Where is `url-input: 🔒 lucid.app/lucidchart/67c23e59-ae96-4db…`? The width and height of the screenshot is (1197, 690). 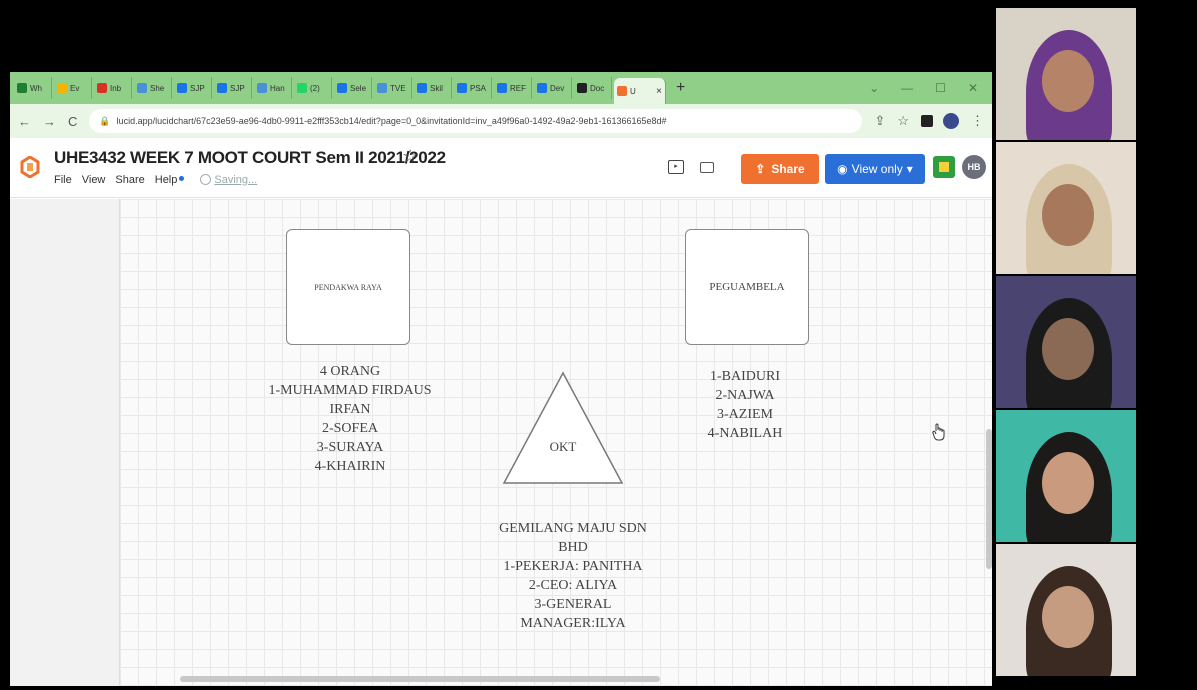
url-input: 🔒 lucid.app/lucidchart/67c23e59-ae96-4db… is located at coordinates (476, 121).